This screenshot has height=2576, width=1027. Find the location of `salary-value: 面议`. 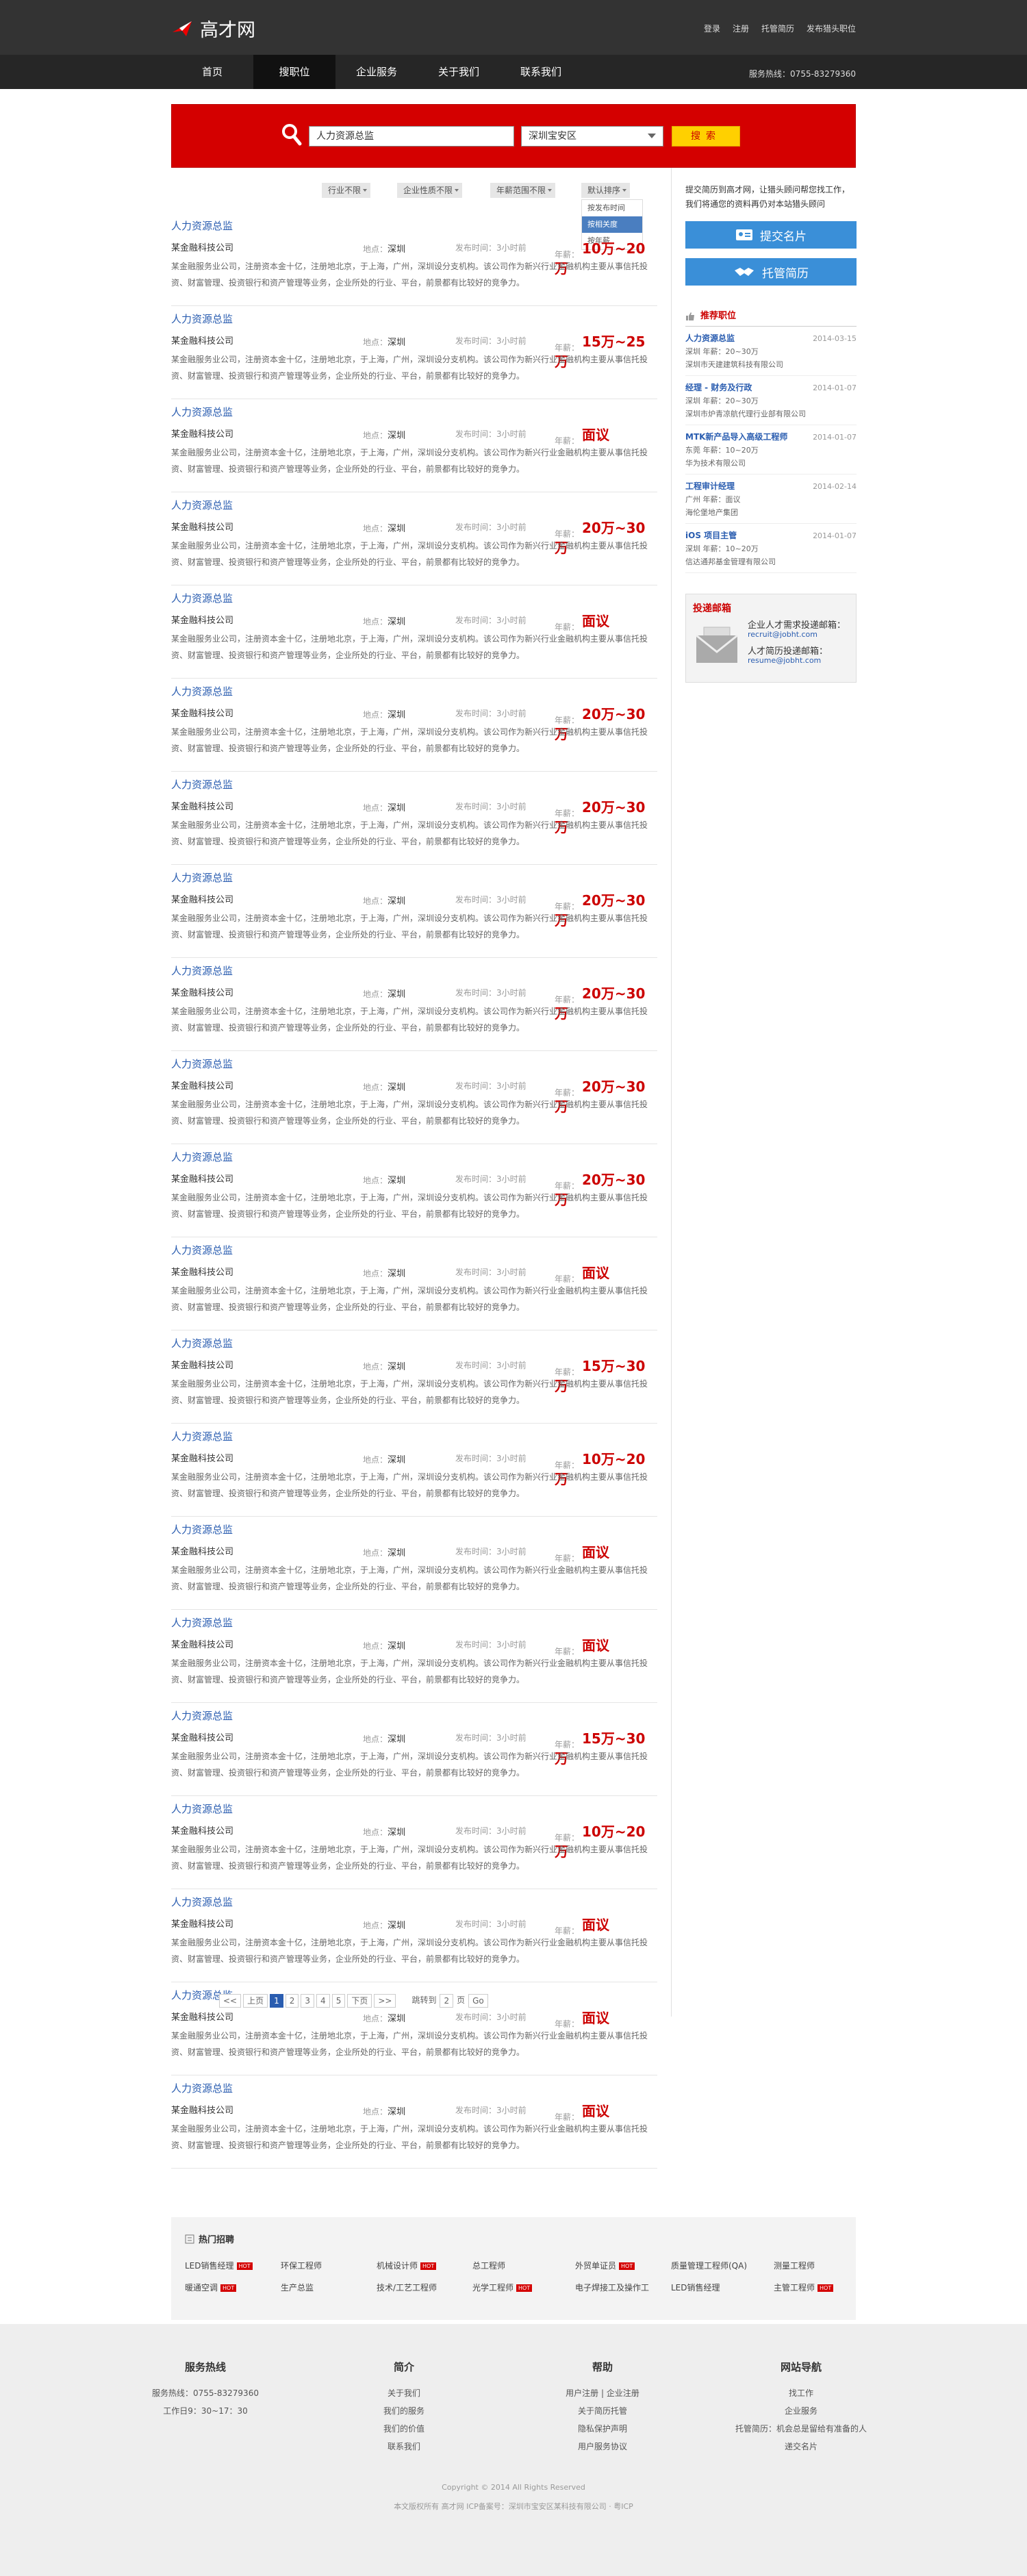

salary-value: 面议 is located at coordinates (596, 1553).